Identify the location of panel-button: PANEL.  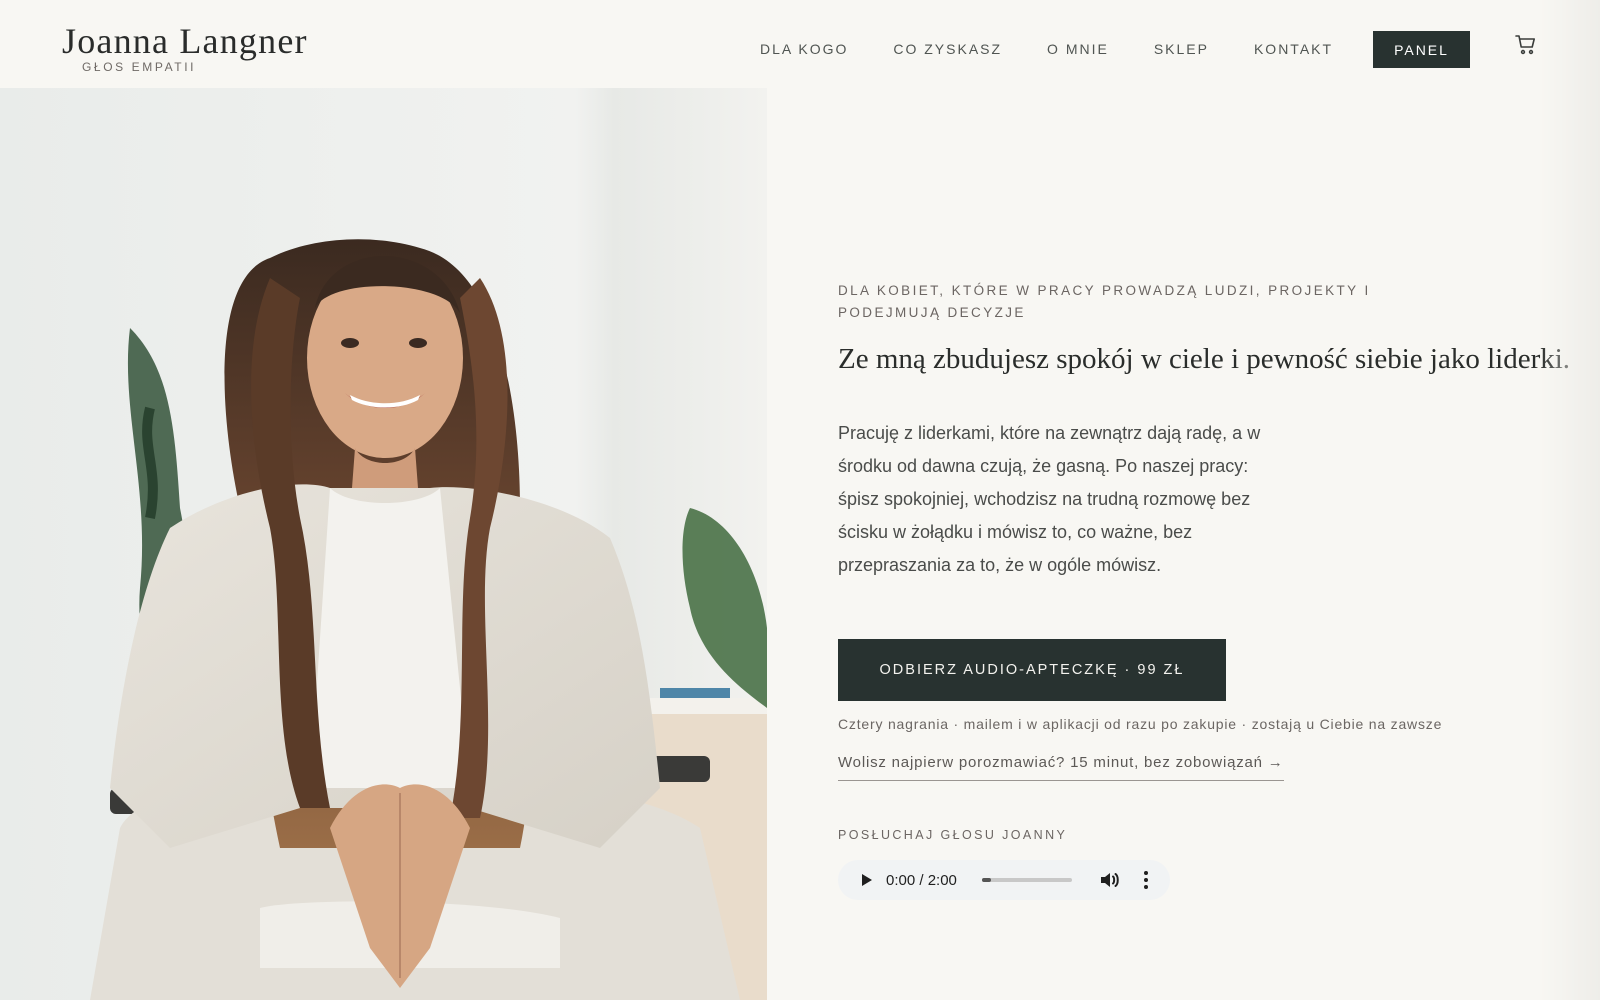
(1421, 49).